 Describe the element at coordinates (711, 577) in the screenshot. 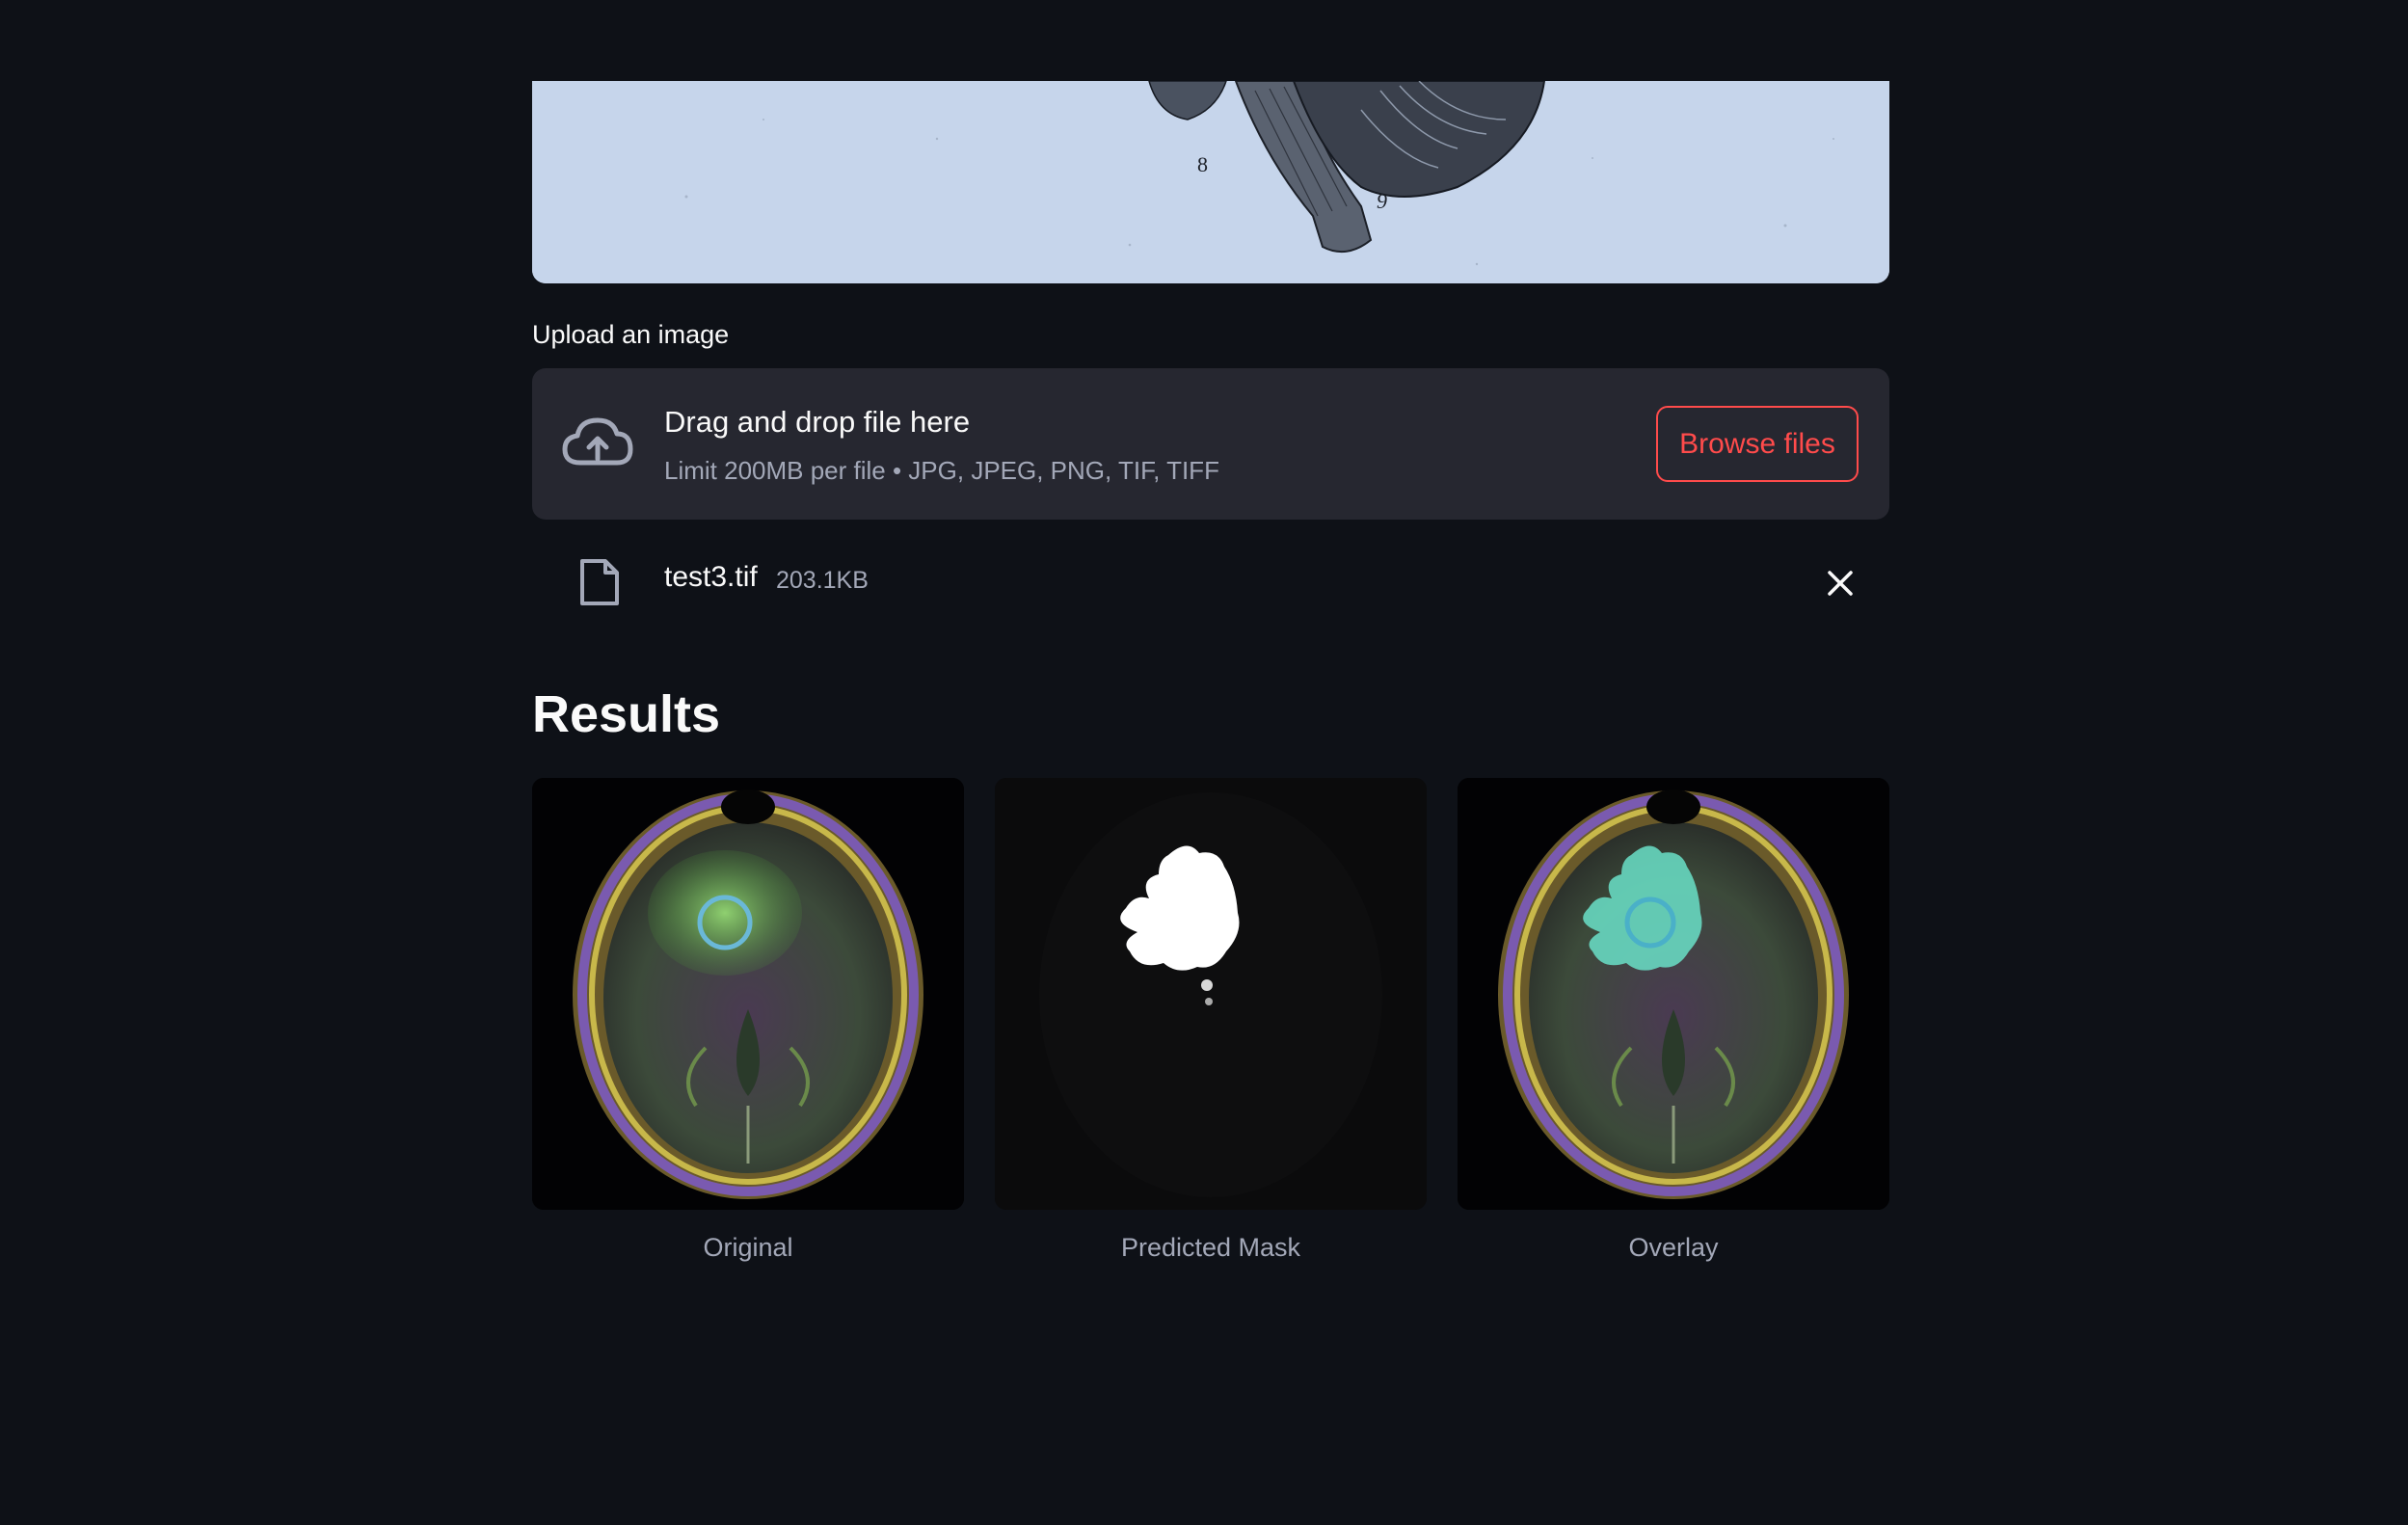

I see `uploaded-file-name: test3.tif` at that location.